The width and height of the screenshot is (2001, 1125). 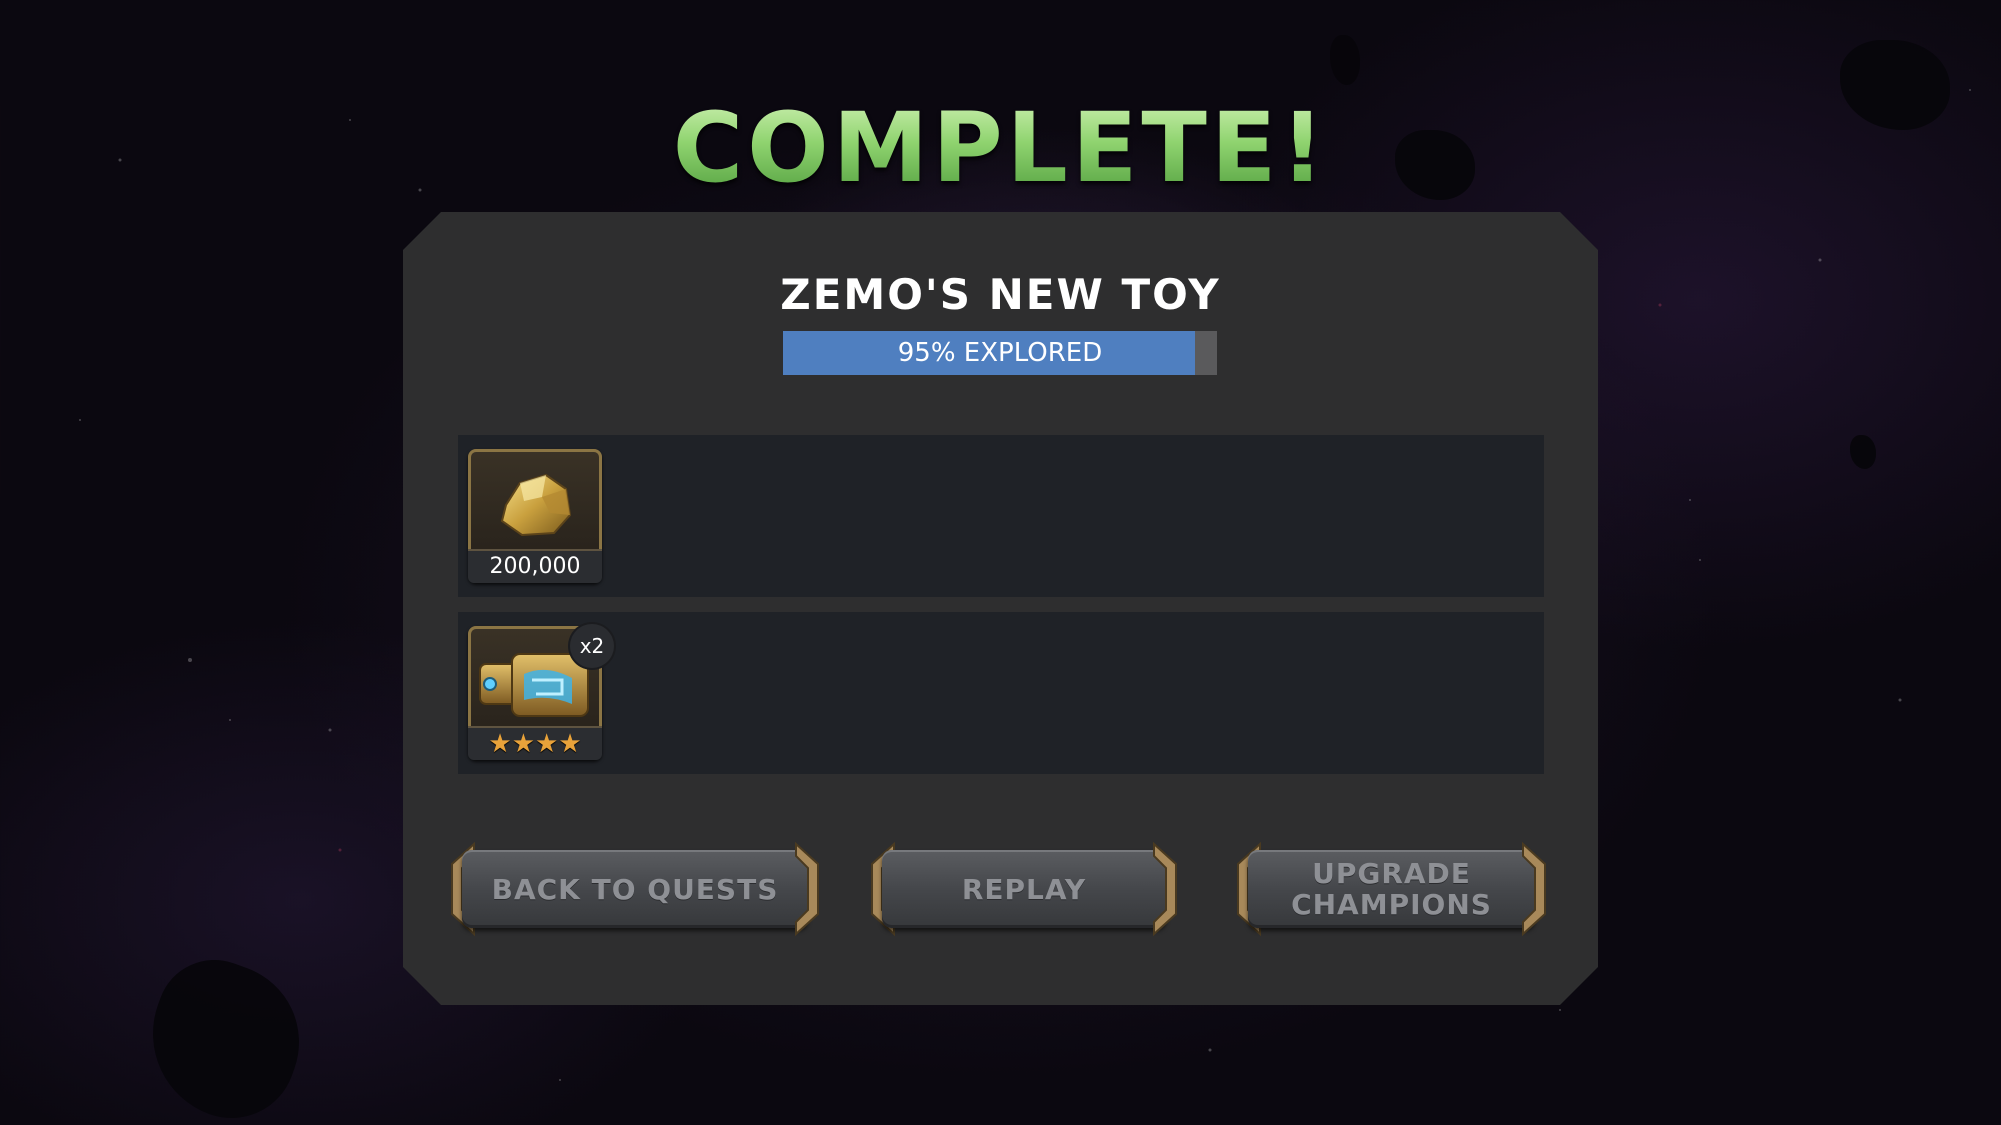 I want to click on back-to-quests-label: BACK TO QUESTS, so click(x=635, y=889).